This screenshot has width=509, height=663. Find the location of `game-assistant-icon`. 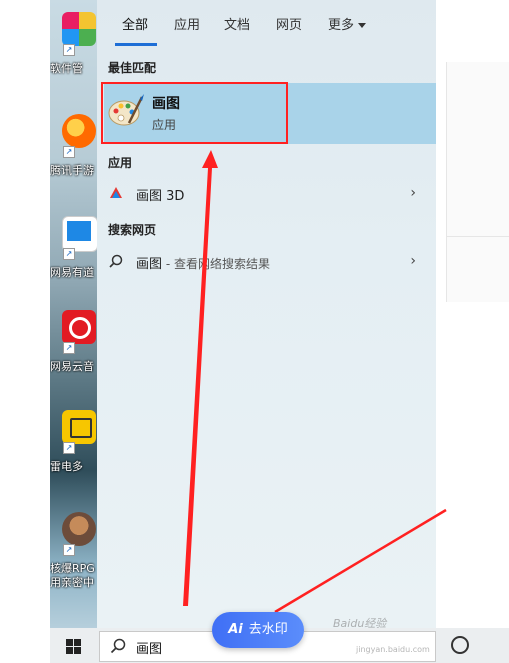

game-assistant-icon is located at coordinates (79, 131).